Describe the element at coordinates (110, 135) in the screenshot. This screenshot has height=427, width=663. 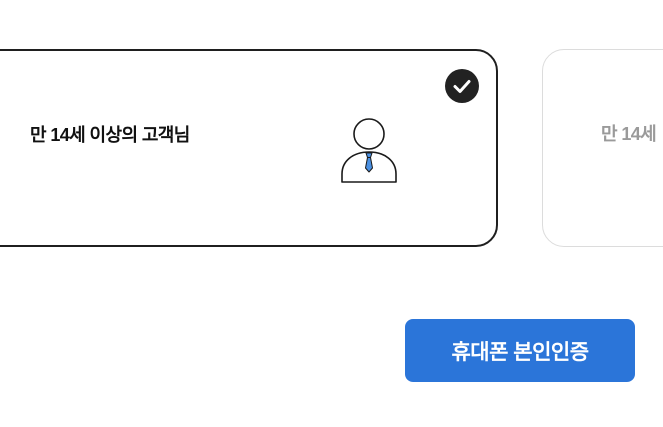
I see `customer-type-label: 만 14세 이상의 고객님` at that location.